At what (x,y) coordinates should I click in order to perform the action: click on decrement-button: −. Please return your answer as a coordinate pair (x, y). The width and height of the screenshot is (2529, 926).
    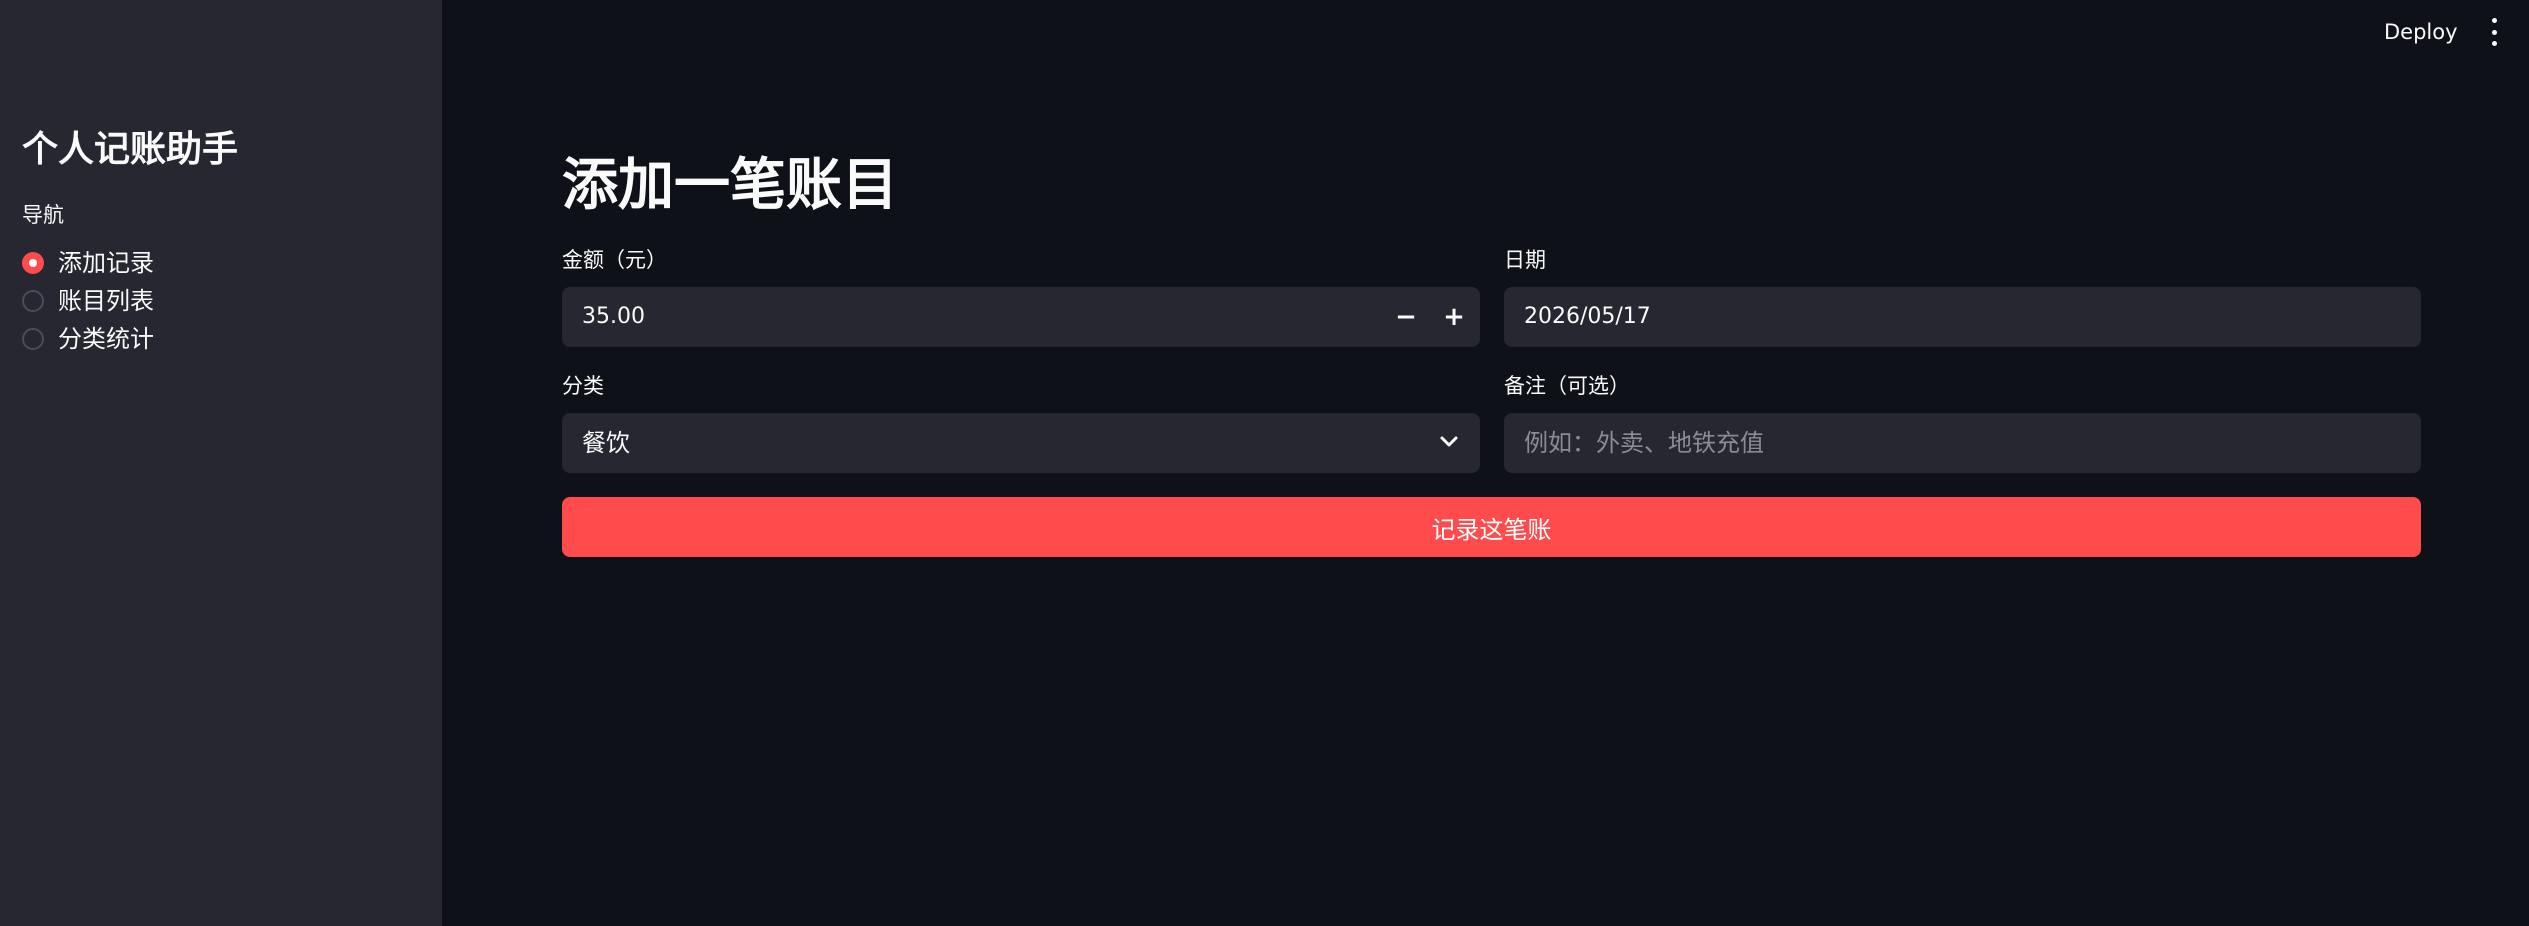
    Looking at the image, I should click on (1406, 317).